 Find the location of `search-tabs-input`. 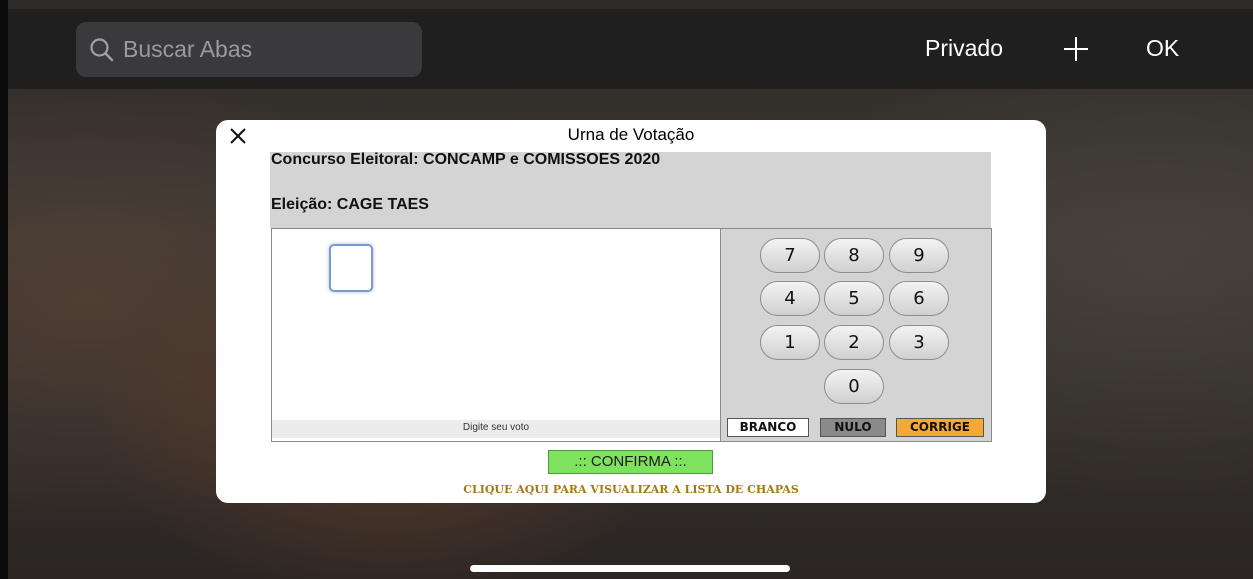

search-tabs-input is located at coordinates (263, 49).